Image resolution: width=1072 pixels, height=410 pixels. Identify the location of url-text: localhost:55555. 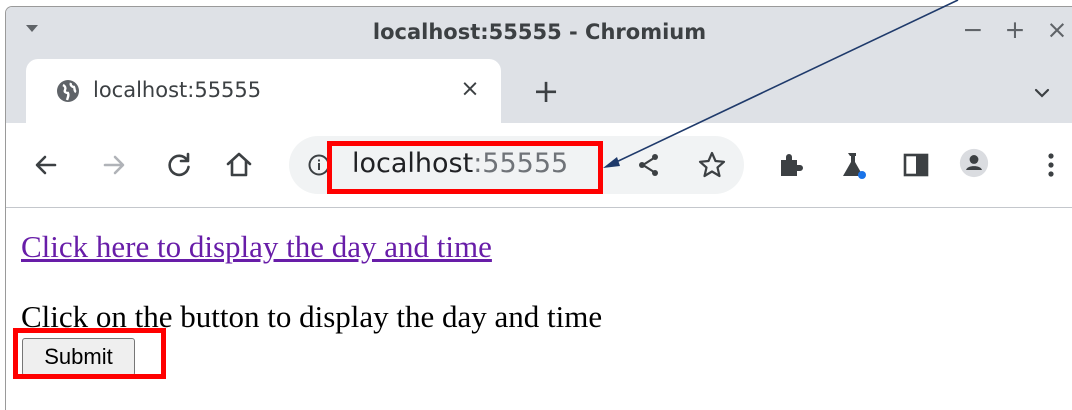
(460, 163).